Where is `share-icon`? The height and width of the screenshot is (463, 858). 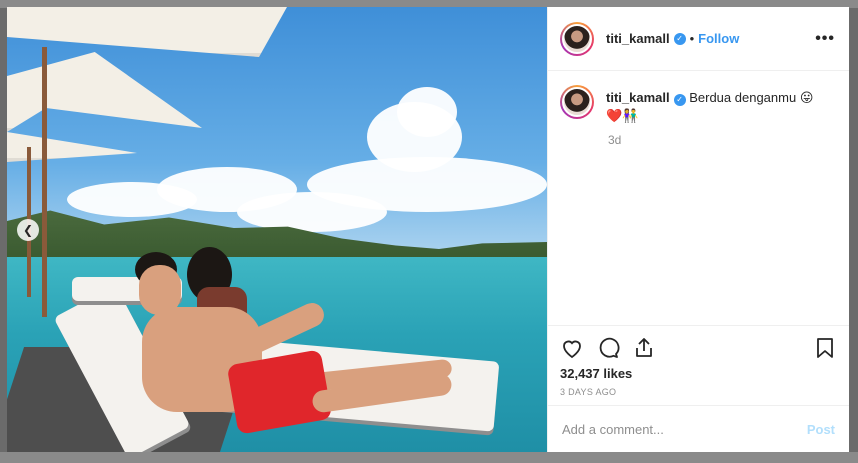
share-icon is located at coordinates (644, 348).